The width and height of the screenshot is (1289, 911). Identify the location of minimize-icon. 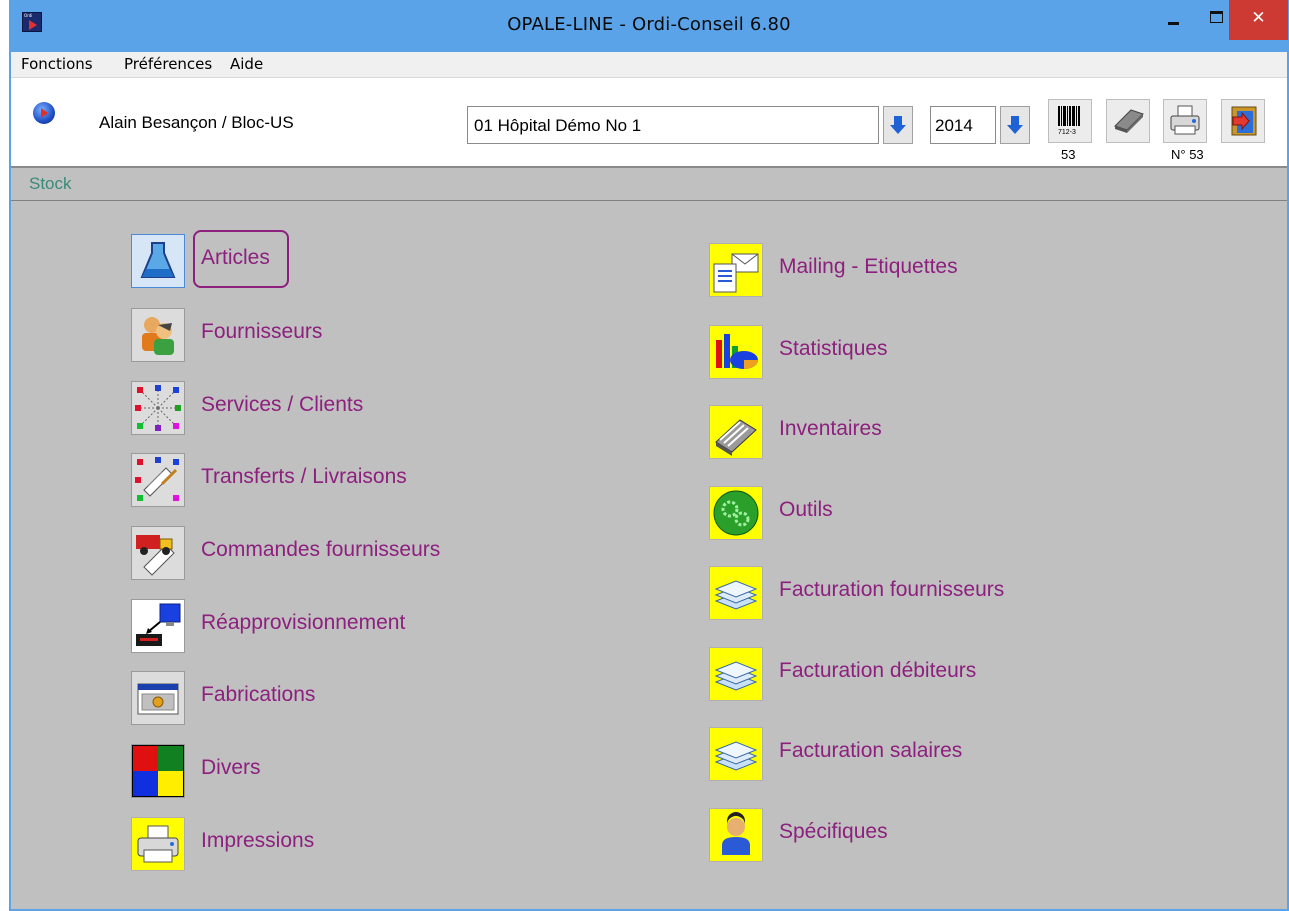
(1173, 23).